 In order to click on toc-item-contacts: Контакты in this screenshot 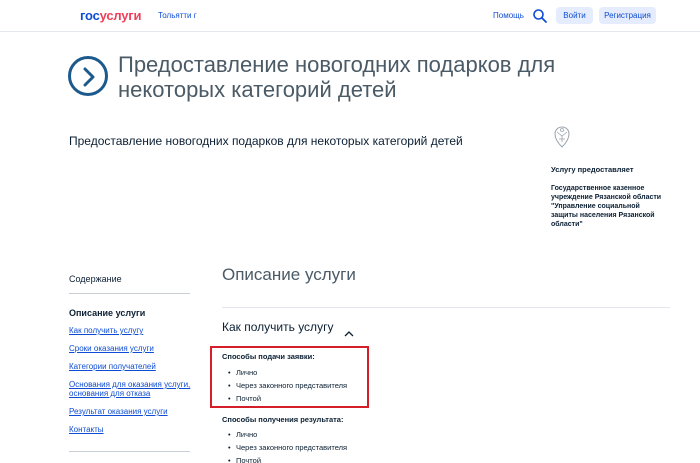, I will do `click(134, 429)`.